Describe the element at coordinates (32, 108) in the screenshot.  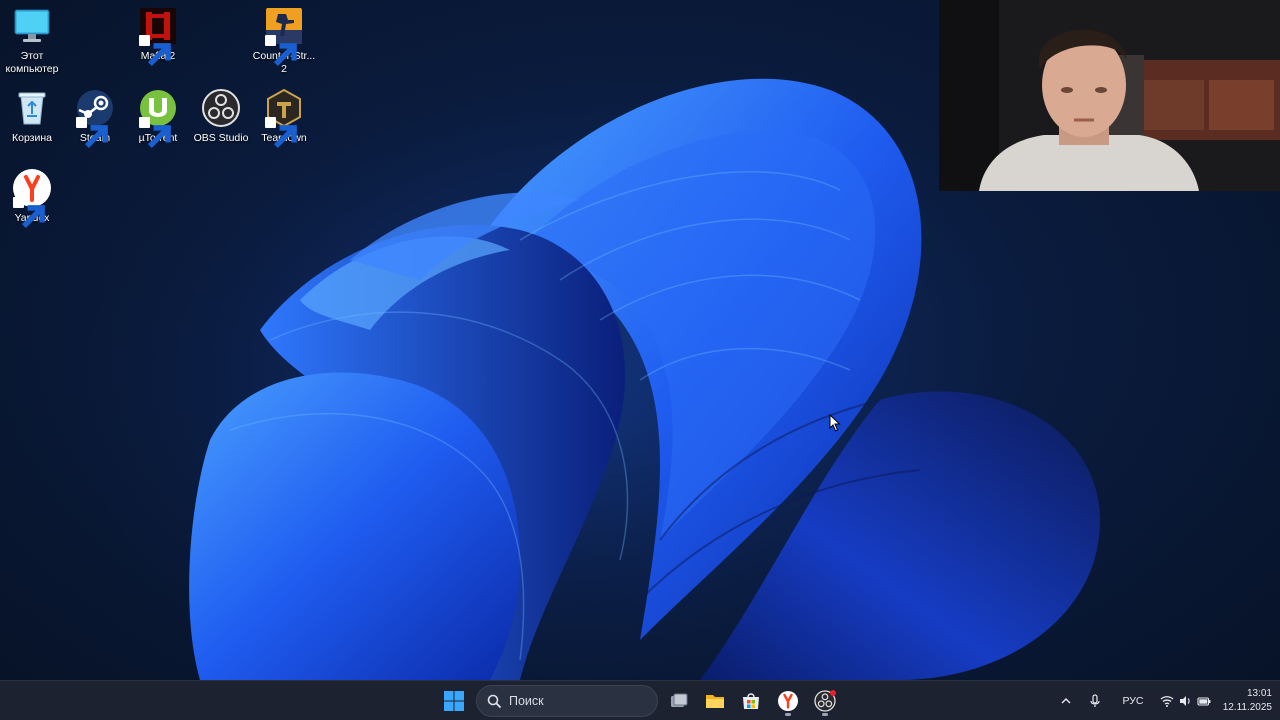
I see `recycle-bin-icon` at that location.